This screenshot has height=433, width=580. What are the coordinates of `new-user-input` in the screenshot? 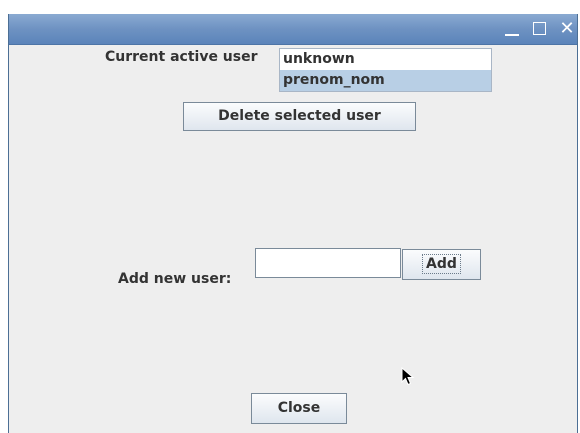 It's located at (328, 263).